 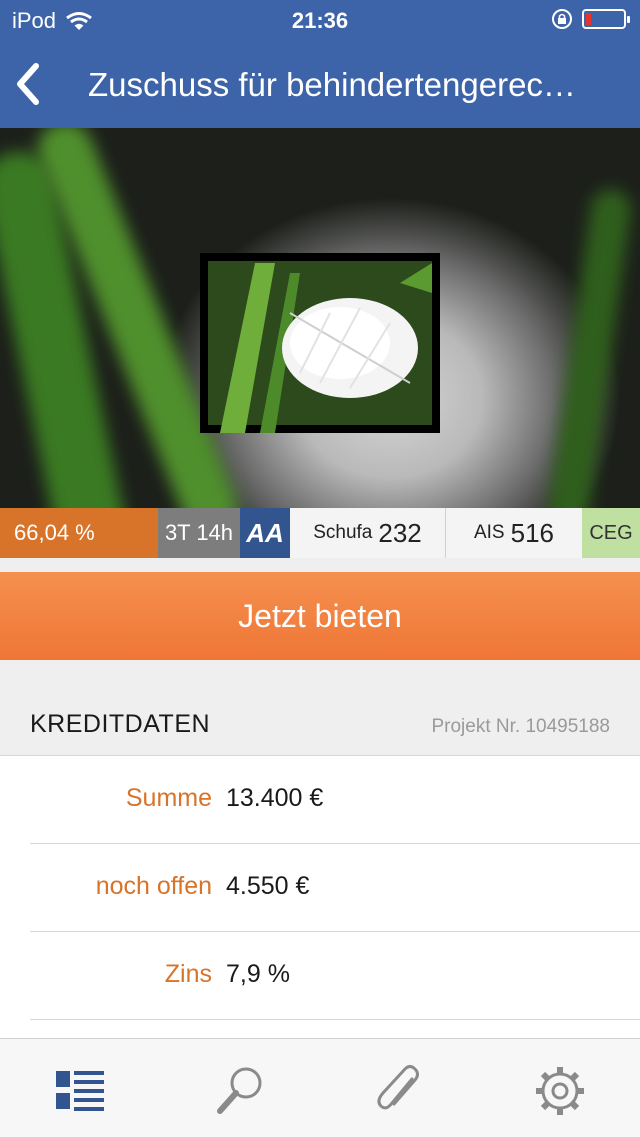 What do you see at coordinates (320, 616) in the screenshot?
I see `bid-button: Jetzt bieten` at bounding box center [320, 616].